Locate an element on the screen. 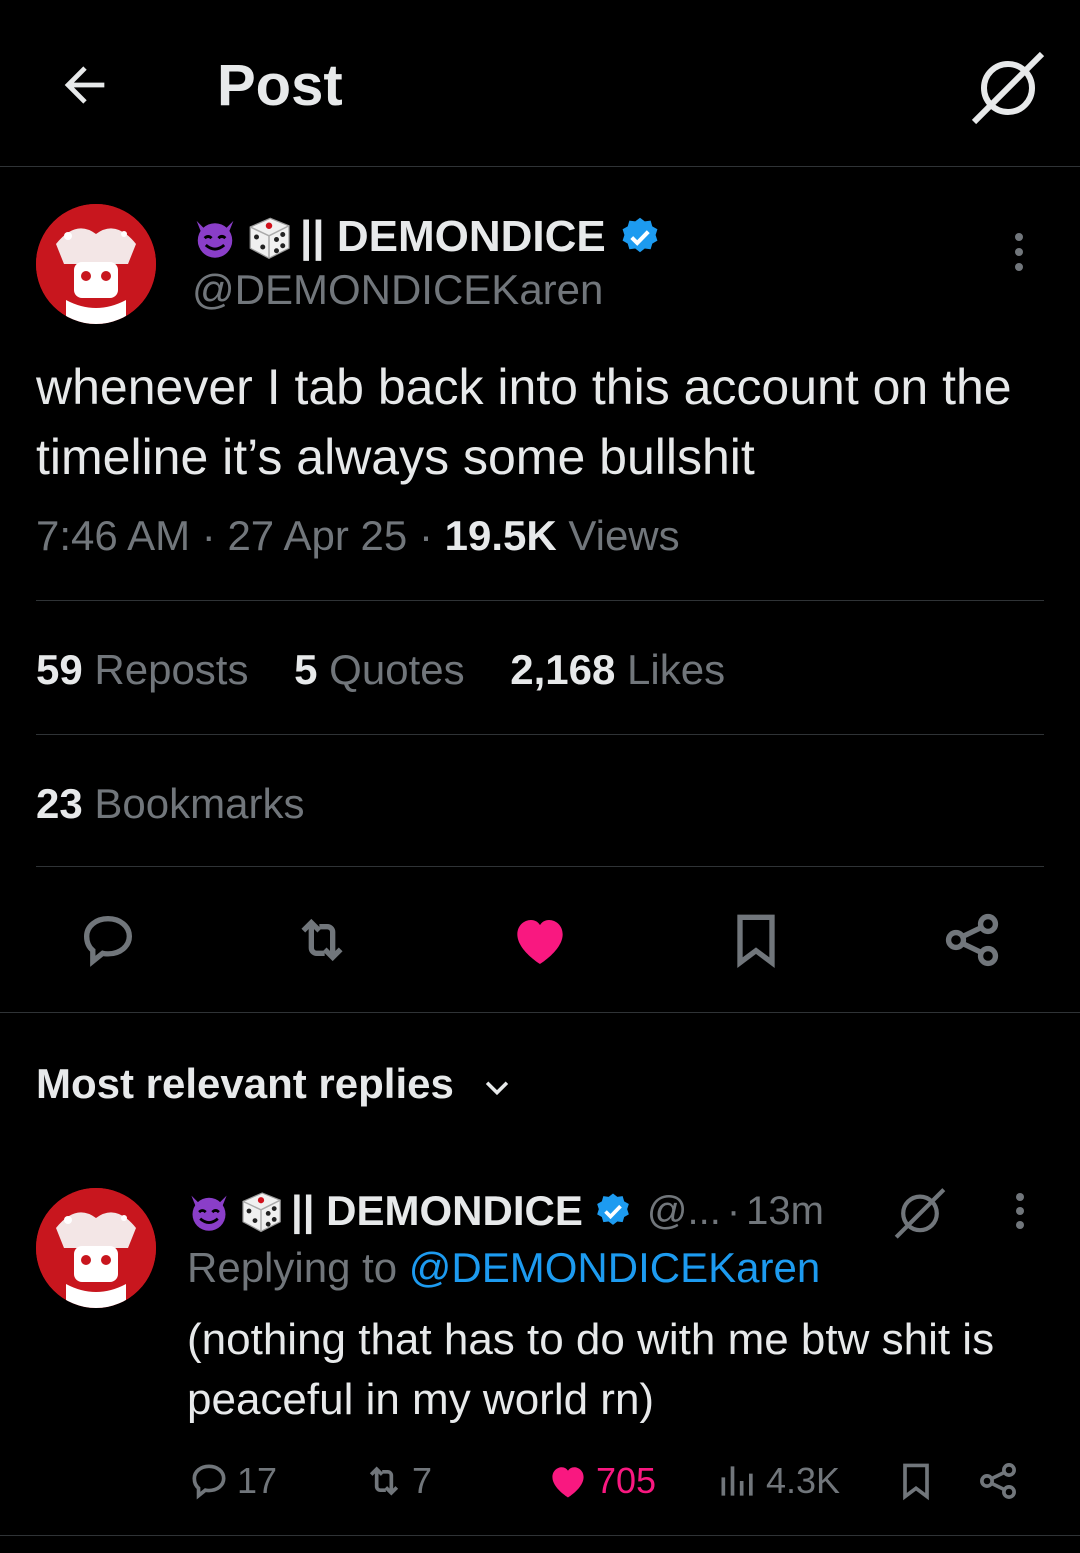 Image resolution: width=1080 pixels, height=1553 pixels. quotes-stat: 5 Quotes is located at coordinates (379, 669).